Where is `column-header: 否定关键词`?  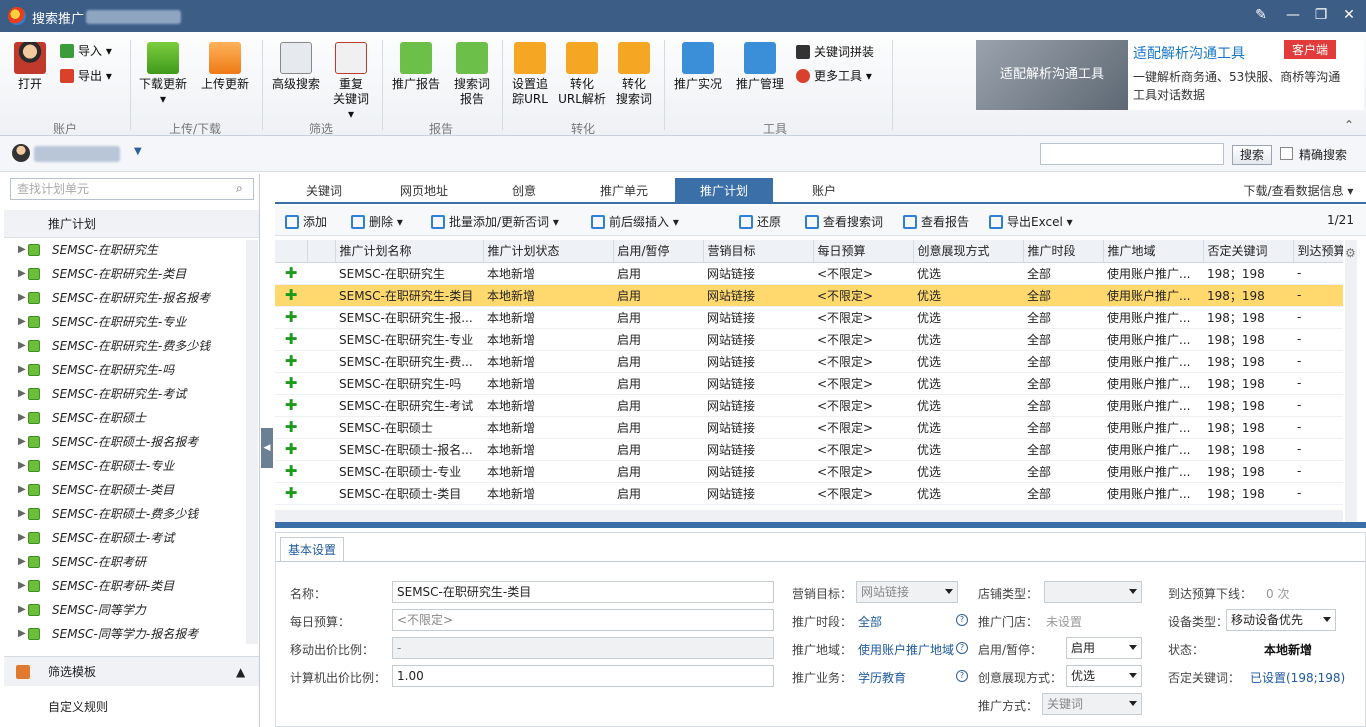 column-header: 否定关键词 is located at coordinates (1248, 251).